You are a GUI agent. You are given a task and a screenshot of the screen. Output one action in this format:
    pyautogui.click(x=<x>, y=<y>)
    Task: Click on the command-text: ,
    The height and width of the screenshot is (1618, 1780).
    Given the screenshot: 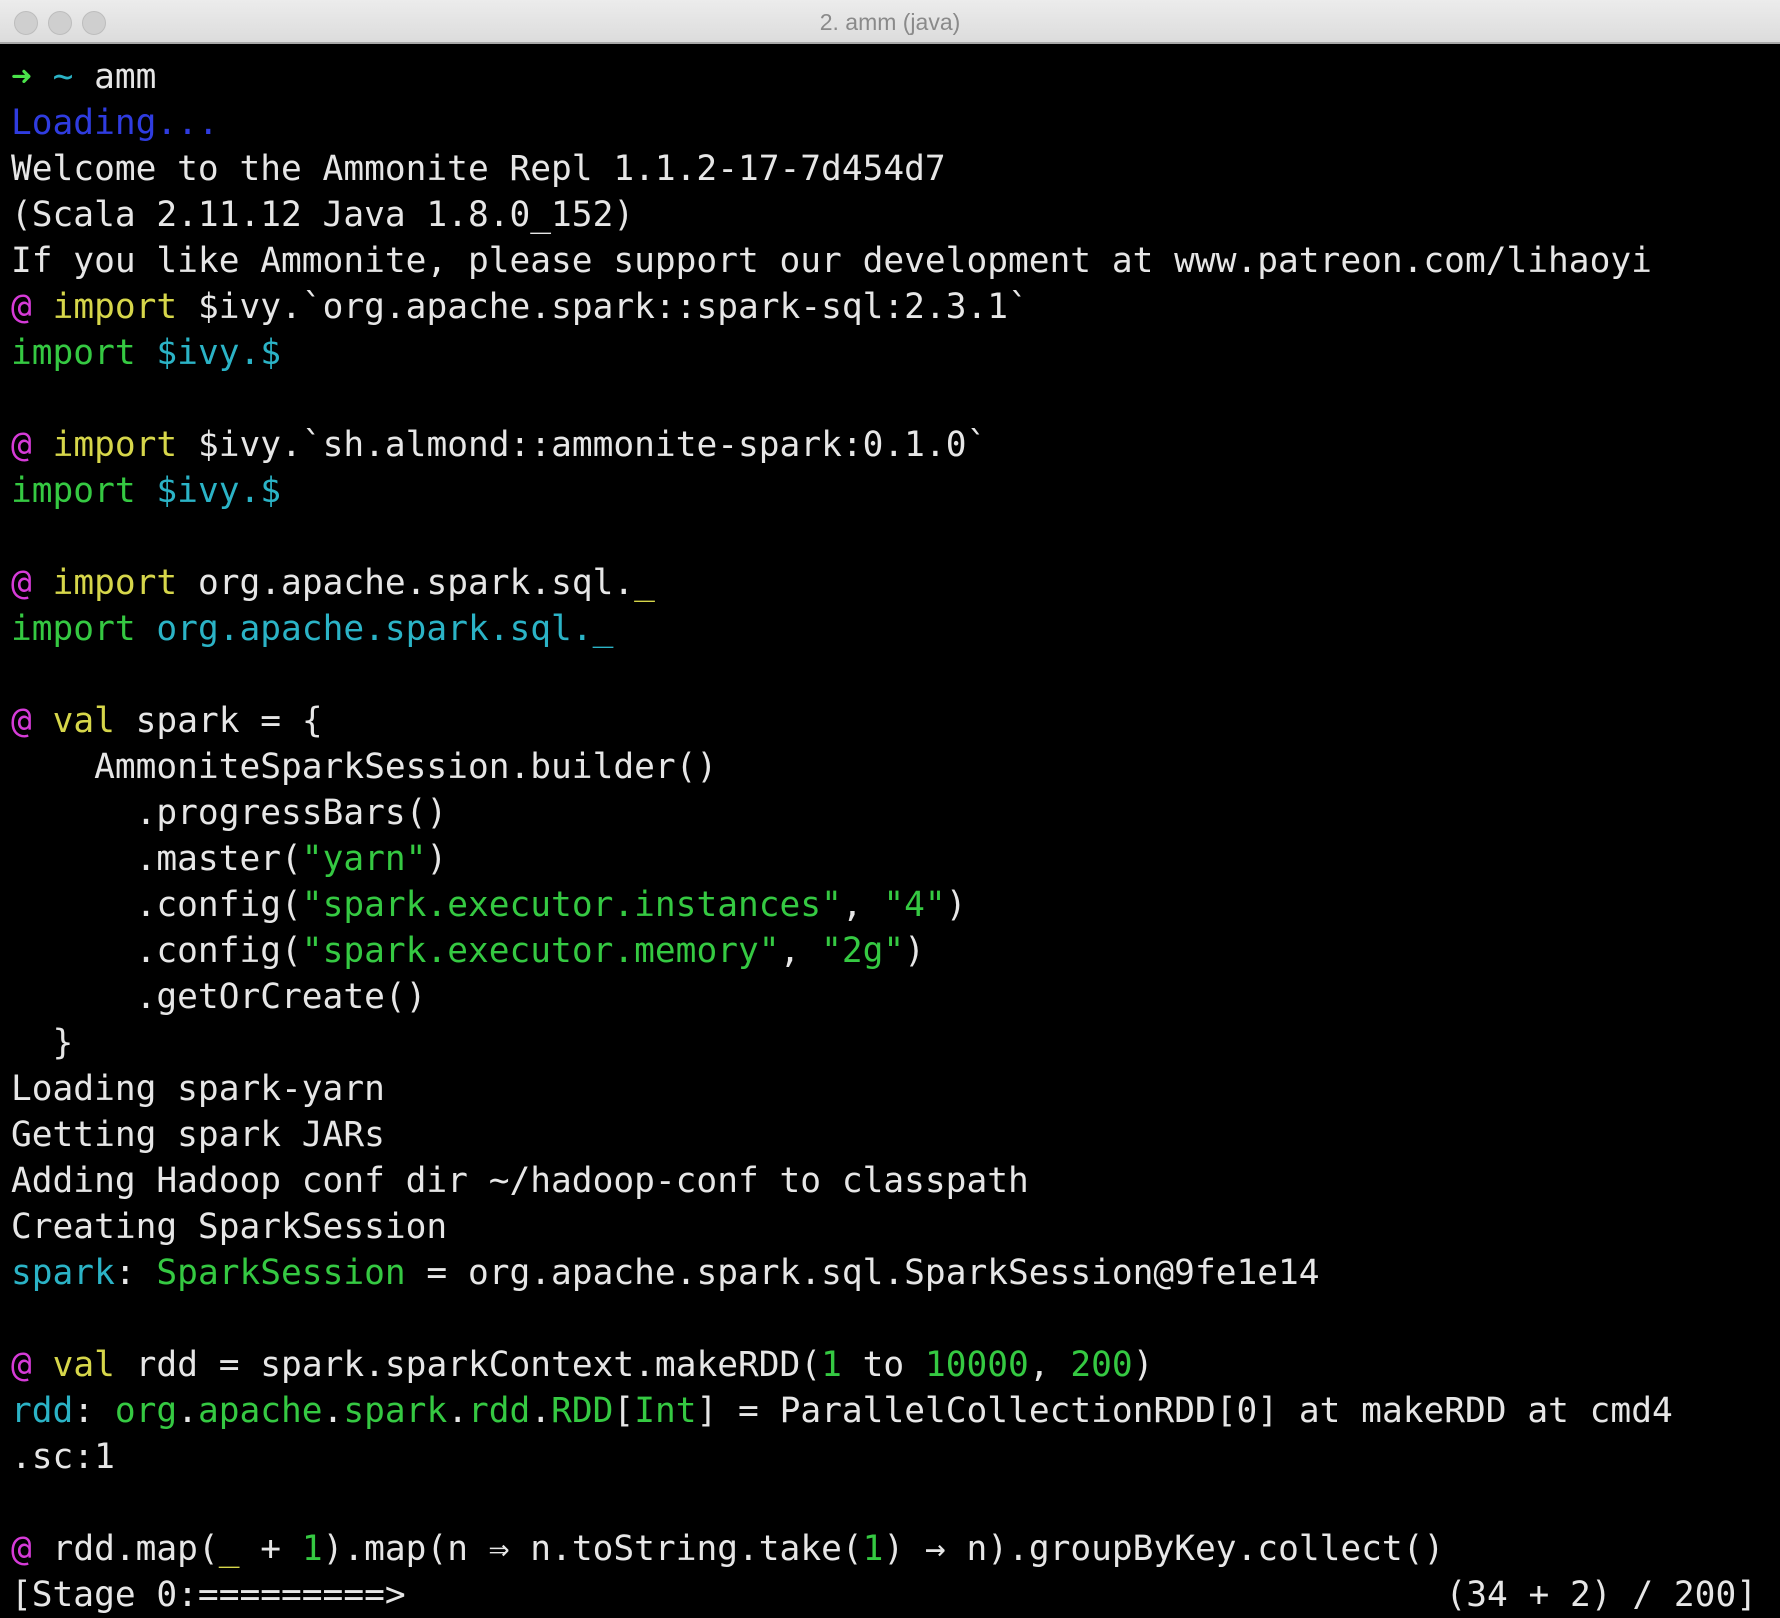 What is the action you would take?
    pyautogui.click(x=1049, y=1365)
    